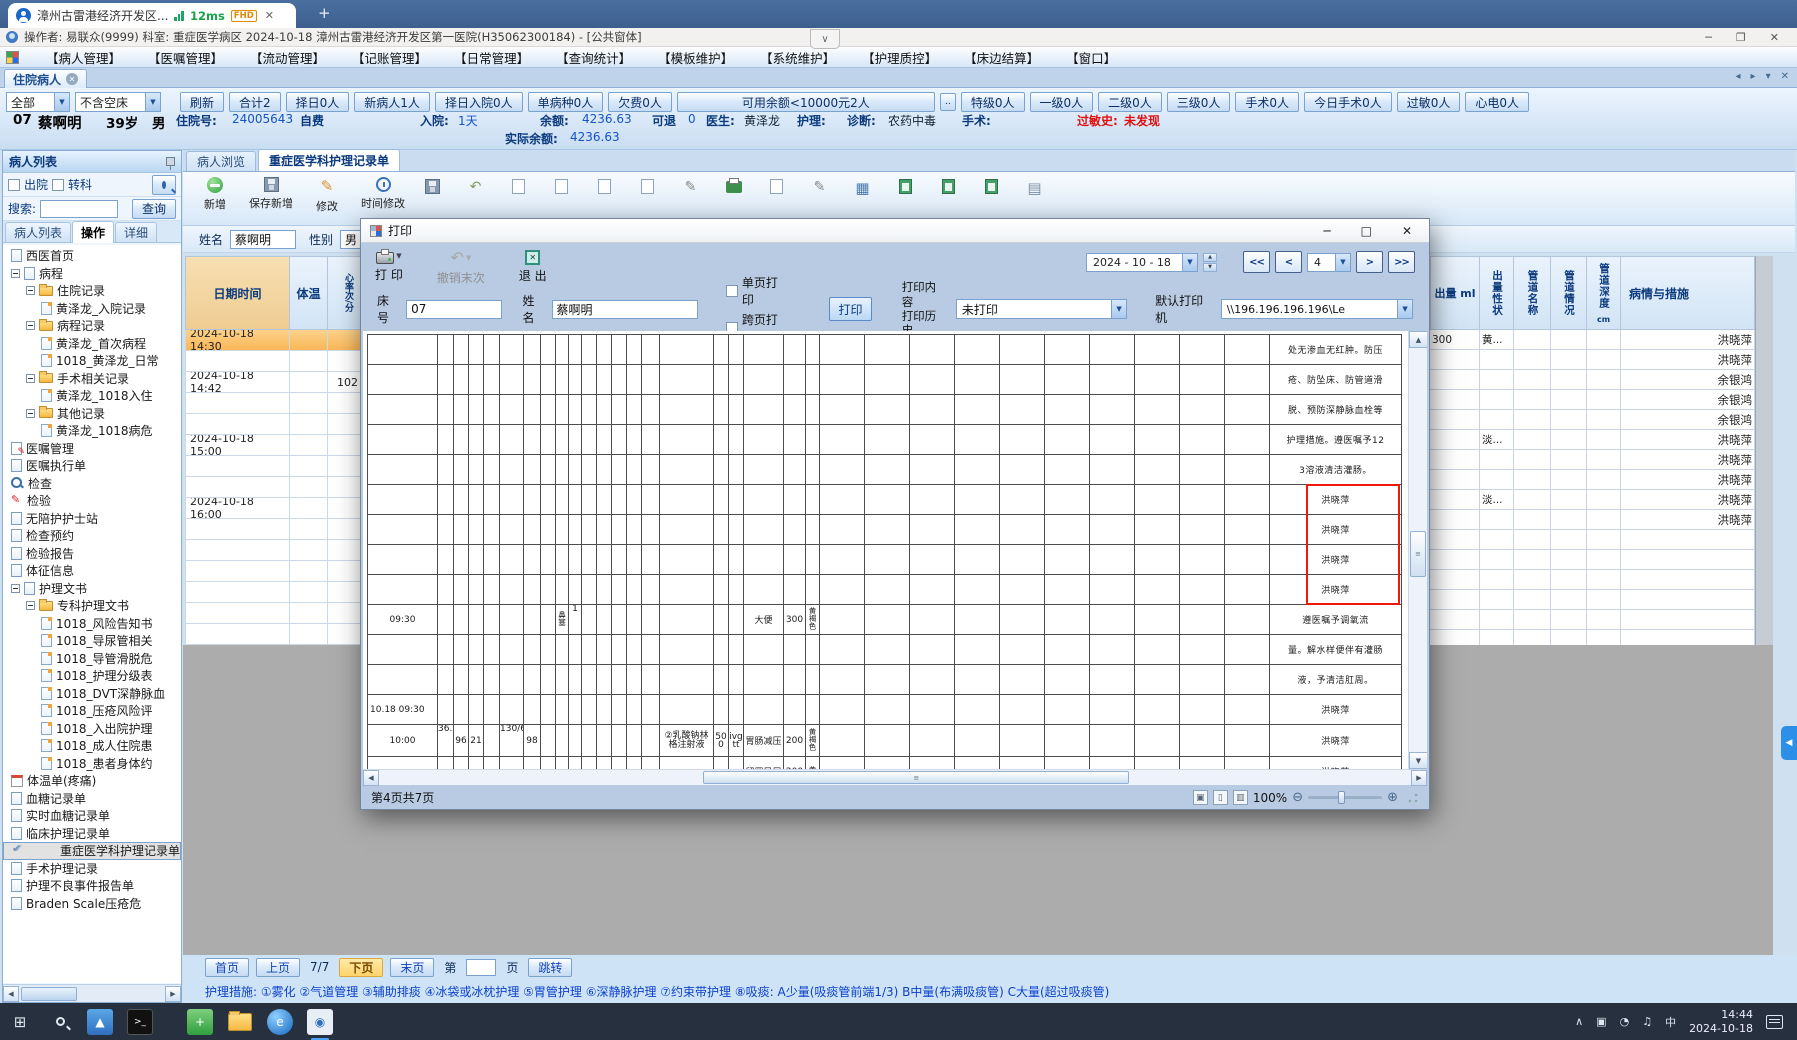  Describe the element at coordinates (1297, 797) in the screenshot. I see `zoom-out-icon: ⊖` at that location.